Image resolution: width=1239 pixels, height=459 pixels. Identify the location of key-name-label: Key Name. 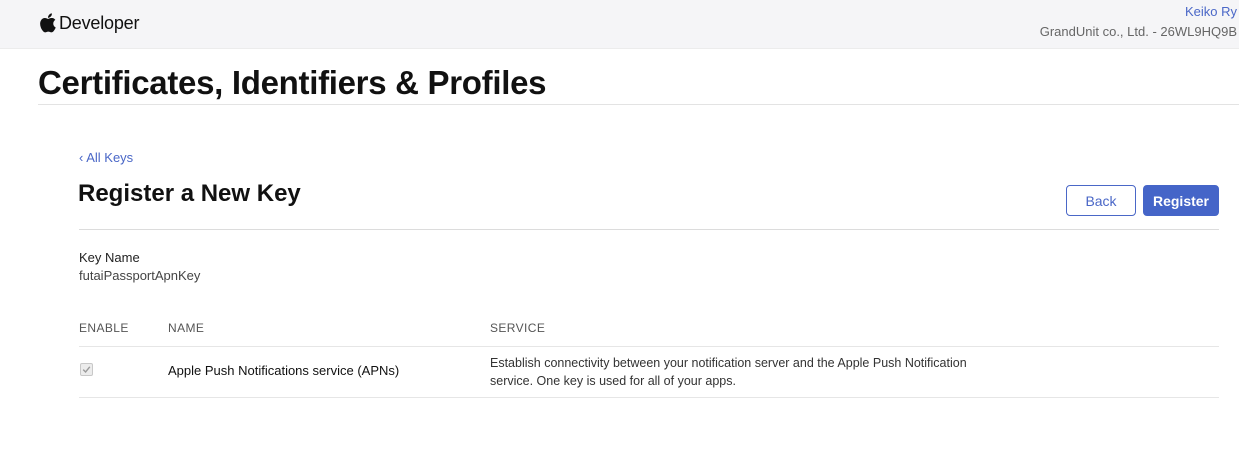
(109, 257).